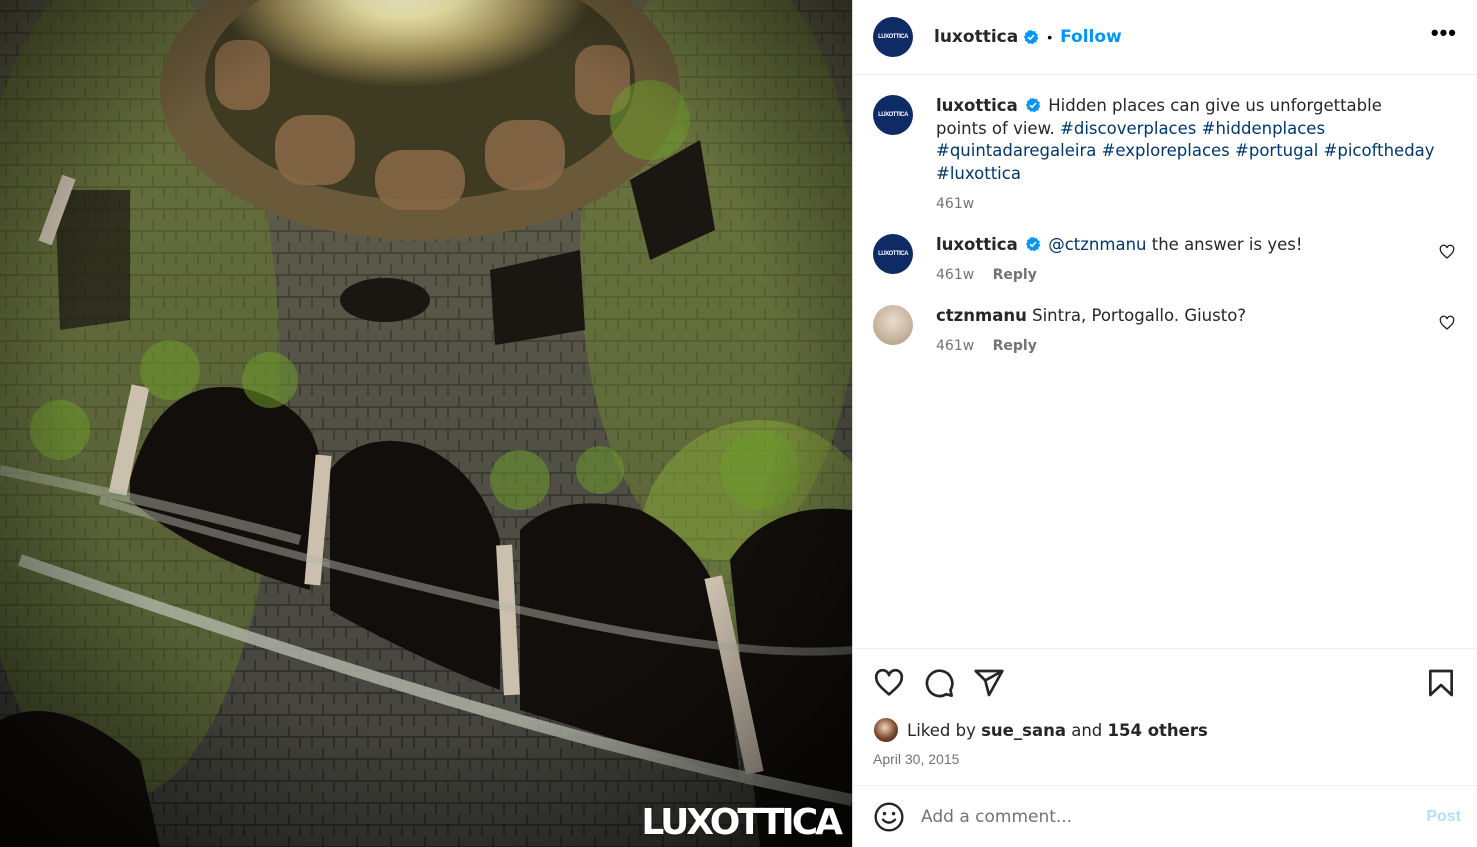  Describe the element at coordinates (1165, 37) in the screenshot. I see `post-header: LUXOTTICA luxottica • Follow •••` at that location.